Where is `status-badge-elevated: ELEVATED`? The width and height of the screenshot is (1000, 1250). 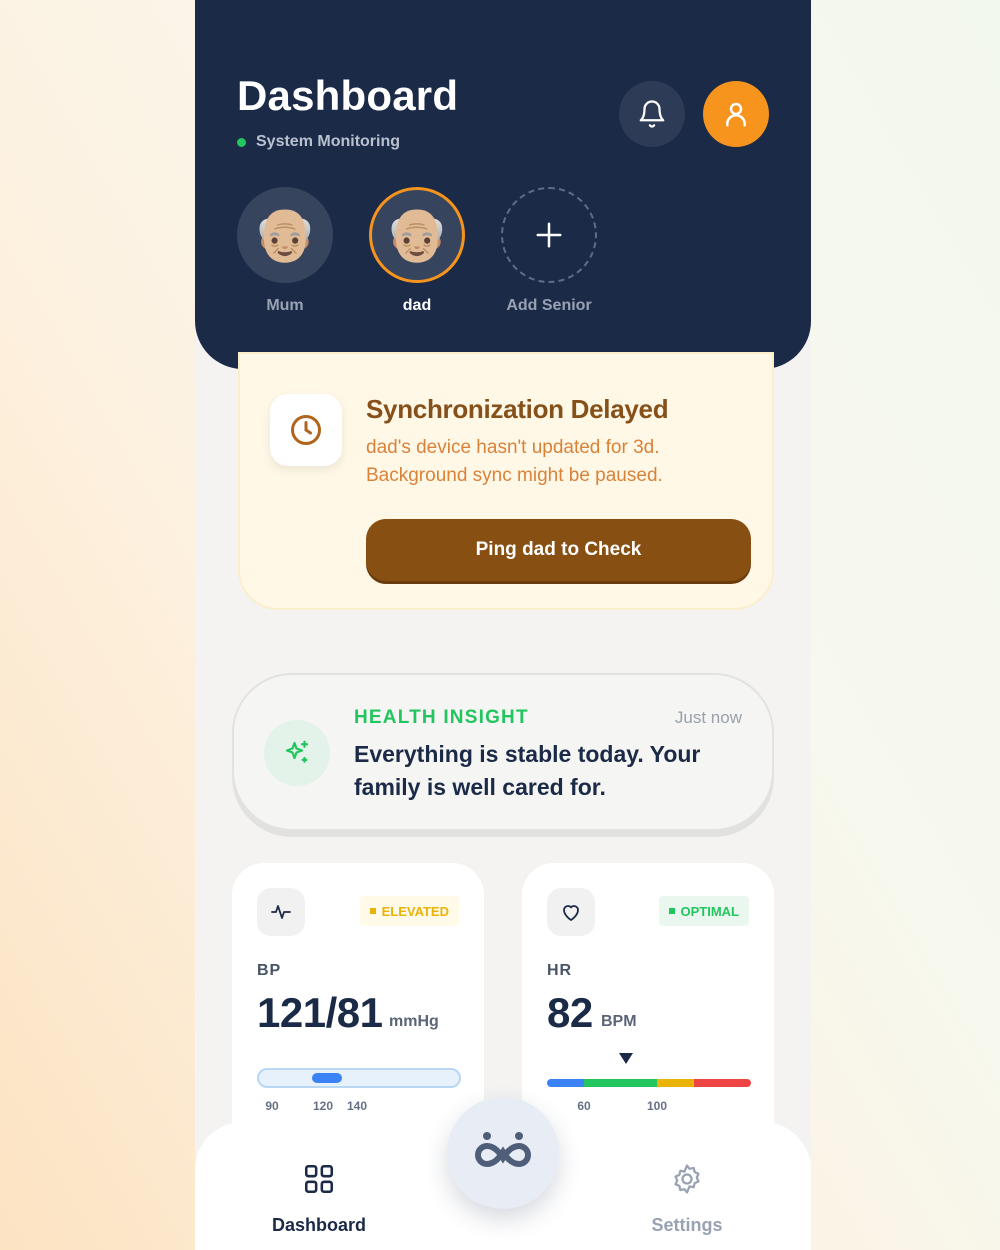 status-badge-elevated: ELEVATED is located at coordinates (409, 911).